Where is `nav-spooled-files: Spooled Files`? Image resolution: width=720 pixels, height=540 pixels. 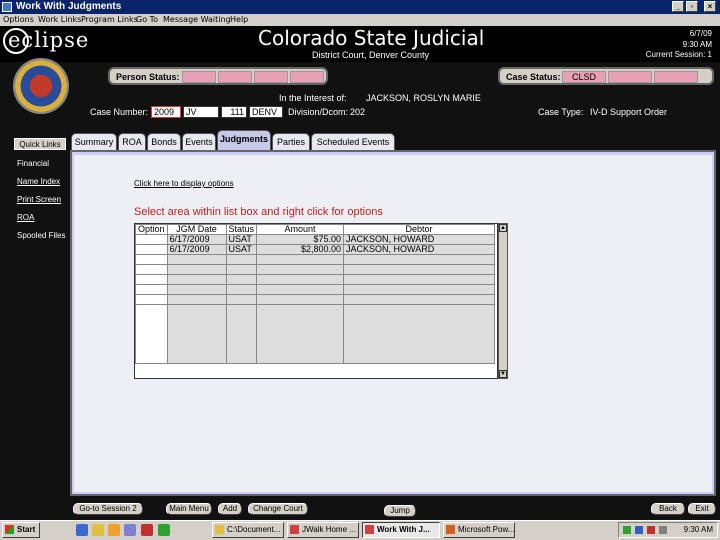
nav-spooled-files: Spooled Files is located at coordinates (41, 235).